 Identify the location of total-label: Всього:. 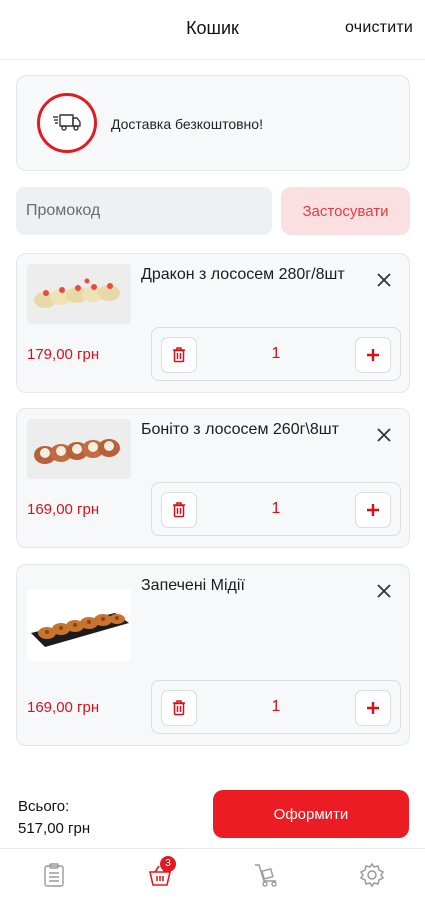
(44, 806).